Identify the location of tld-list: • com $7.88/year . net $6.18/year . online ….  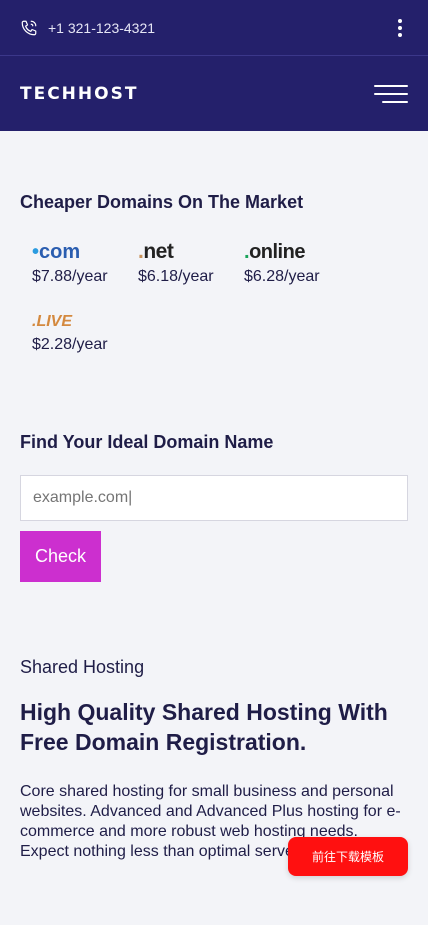
(214, 295).